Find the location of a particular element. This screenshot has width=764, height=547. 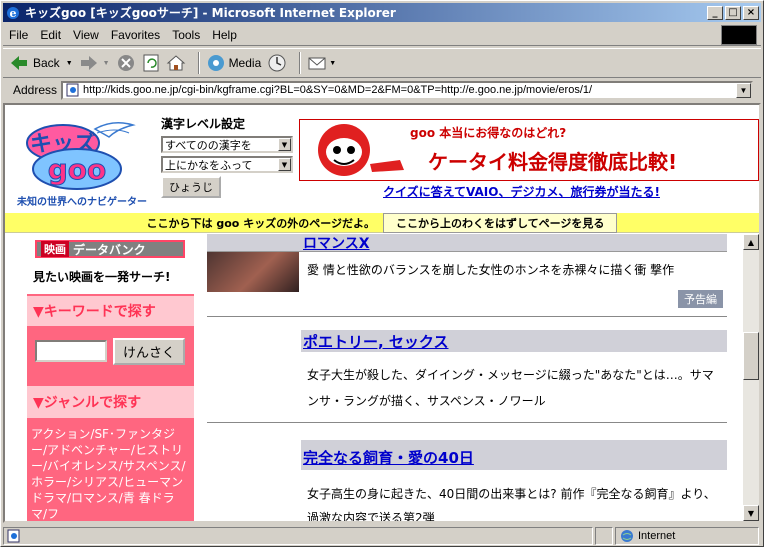

databank-banner: 映画 データバンク is located at coordinates (110, 249).